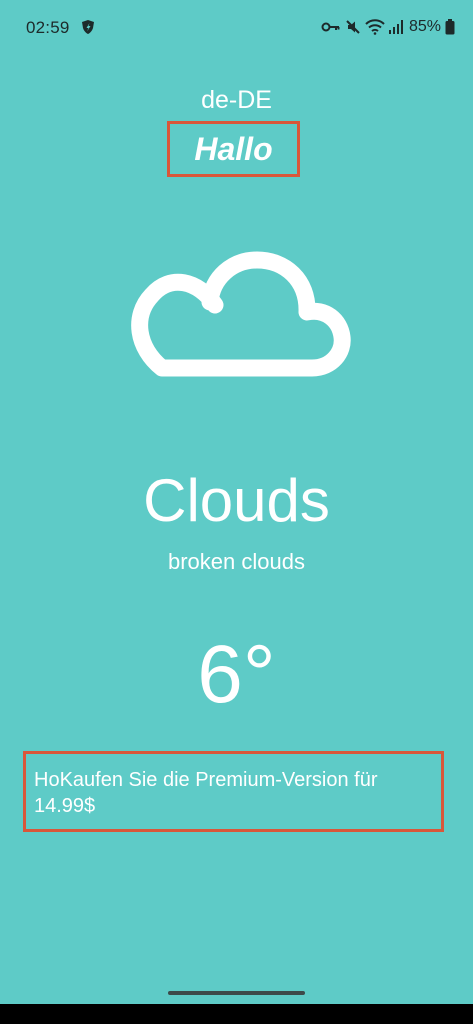 The image size is (473, 1024). I want to click on temperature: 6°, so click(236, 674).